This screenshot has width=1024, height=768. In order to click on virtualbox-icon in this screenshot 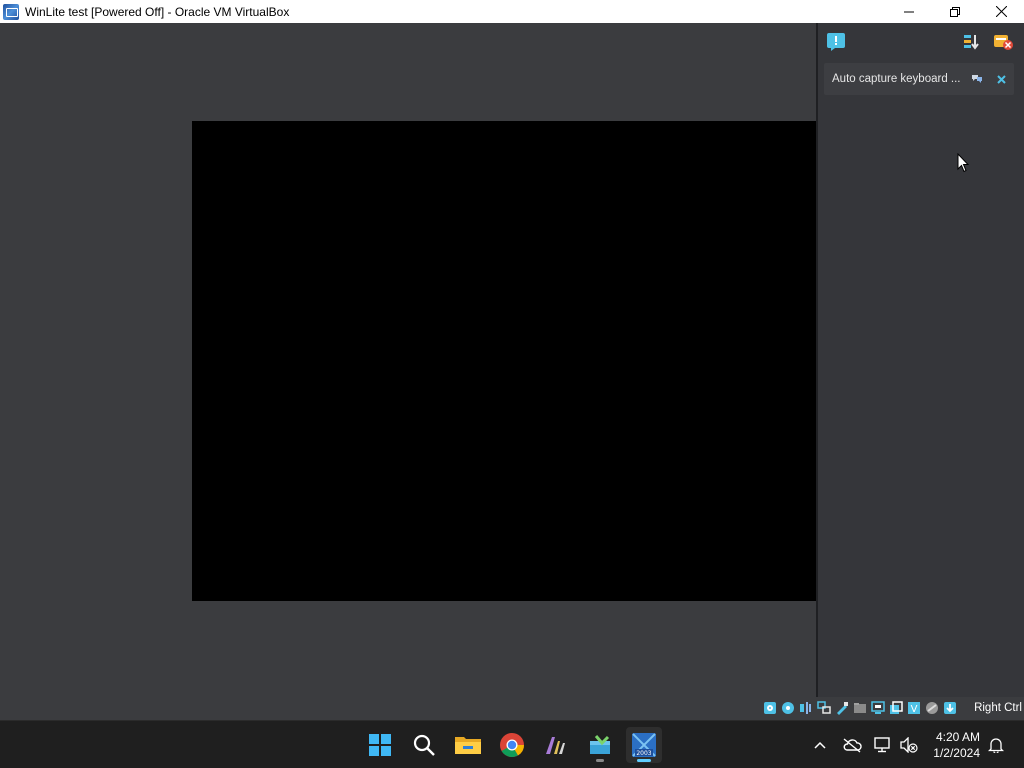, I will do `click(11, 11)`.